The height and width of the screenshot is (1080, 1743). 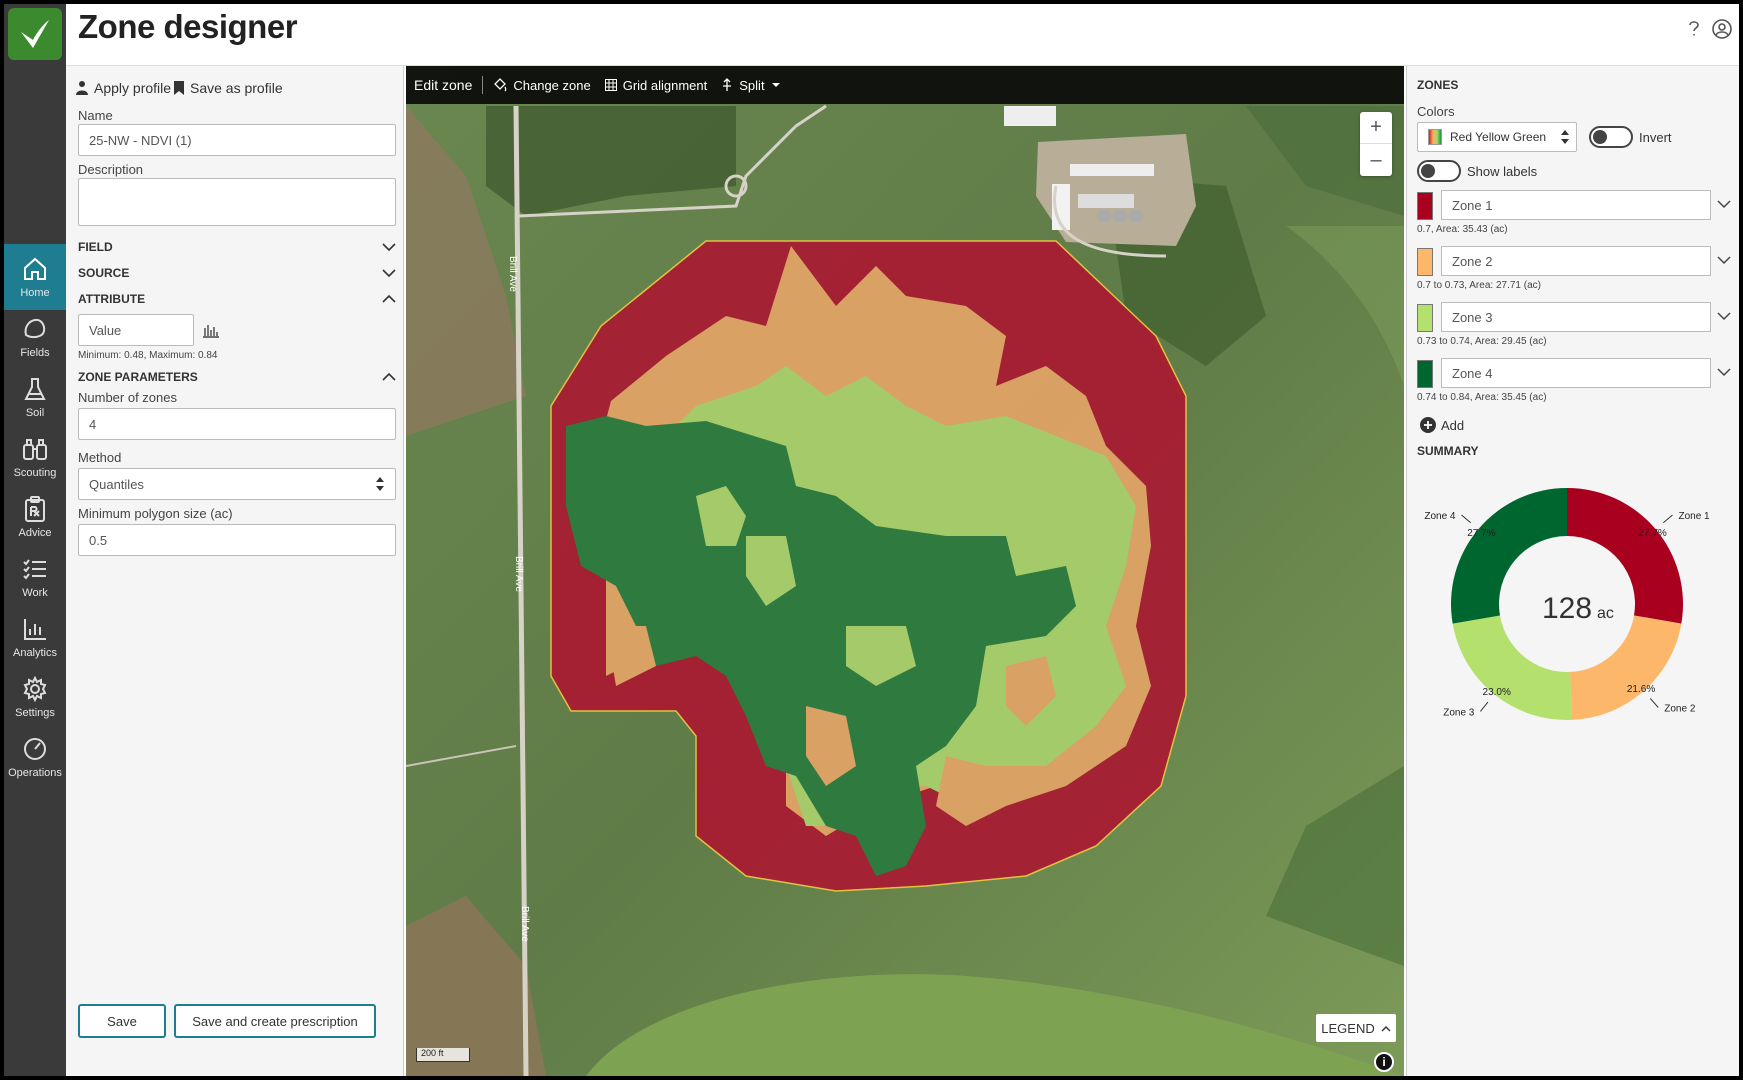 I want to click on nav-advice: Advice, so click(x=35, y=517).